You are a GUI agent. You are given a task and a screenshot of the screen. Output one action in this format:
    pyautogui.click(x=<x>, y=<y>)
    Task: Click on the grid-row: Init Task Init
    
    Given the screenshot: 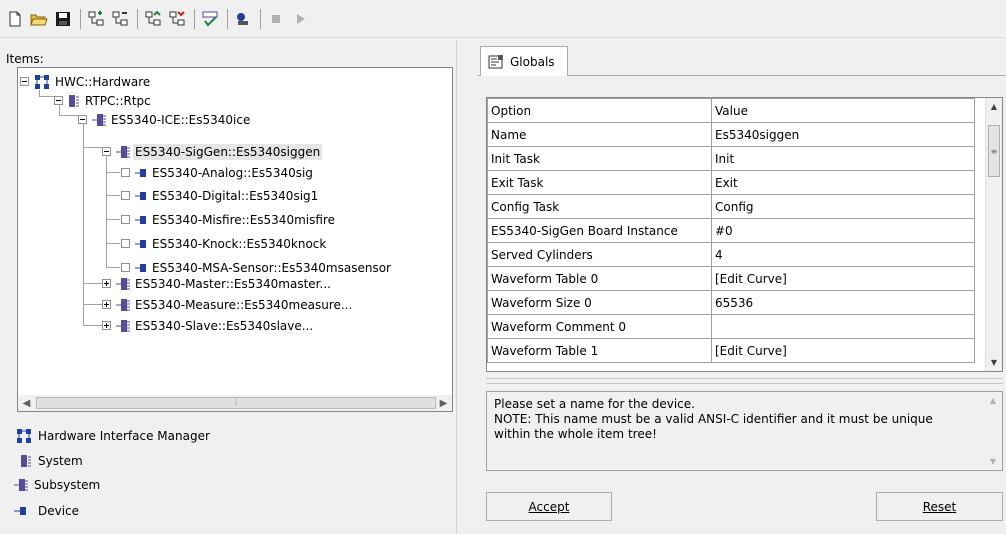 What is the action you would take?
    pyautogui.click(x=731, y=158)
    